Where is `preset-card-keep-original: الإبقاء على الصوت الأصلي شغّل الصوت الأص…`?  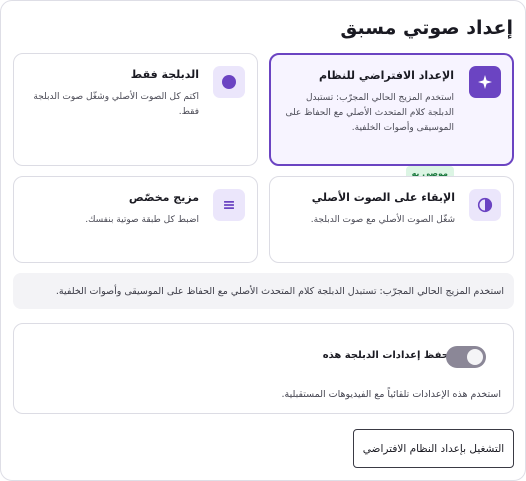 preset-card-keep-original: الإبقاء على الصوت الأصلي شغّل الصوت الأص… is located at coordinates (391, 219).